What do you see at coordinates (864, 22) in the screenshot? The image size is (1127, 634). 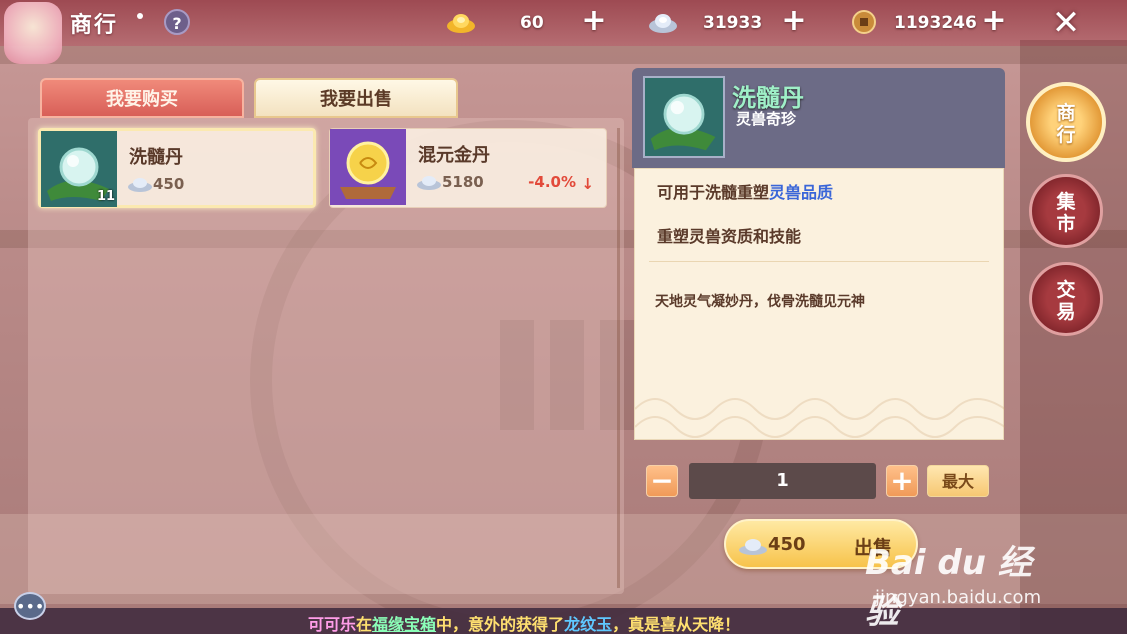 I see `copper-coin-icon` at bounding box center [864, 22].